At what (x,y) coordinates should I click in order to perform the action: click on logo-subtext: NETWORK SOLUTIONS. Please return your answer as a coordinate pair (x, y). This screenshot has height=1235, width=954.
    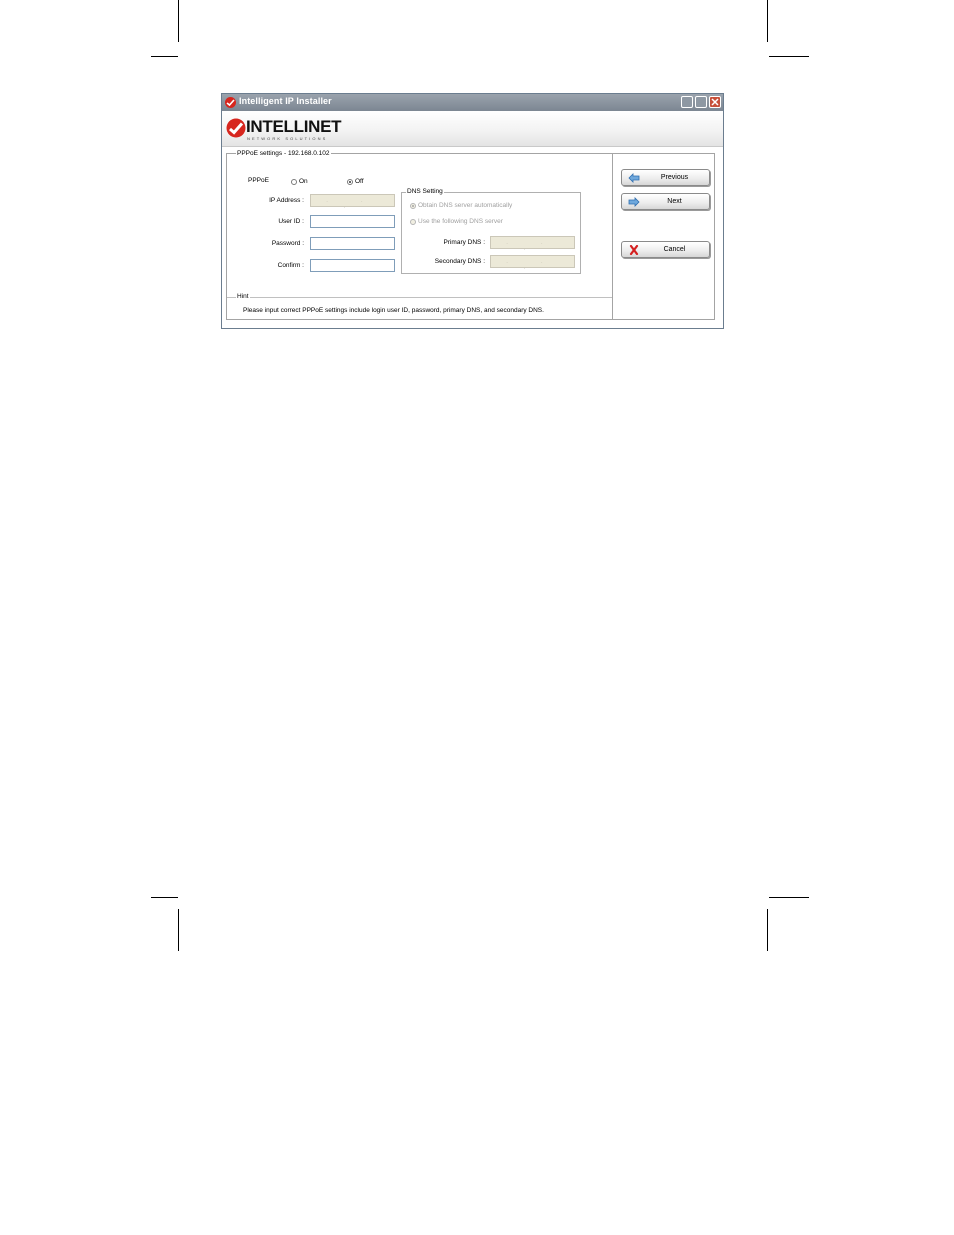
    Looking at the image, I should click on (287, 138).